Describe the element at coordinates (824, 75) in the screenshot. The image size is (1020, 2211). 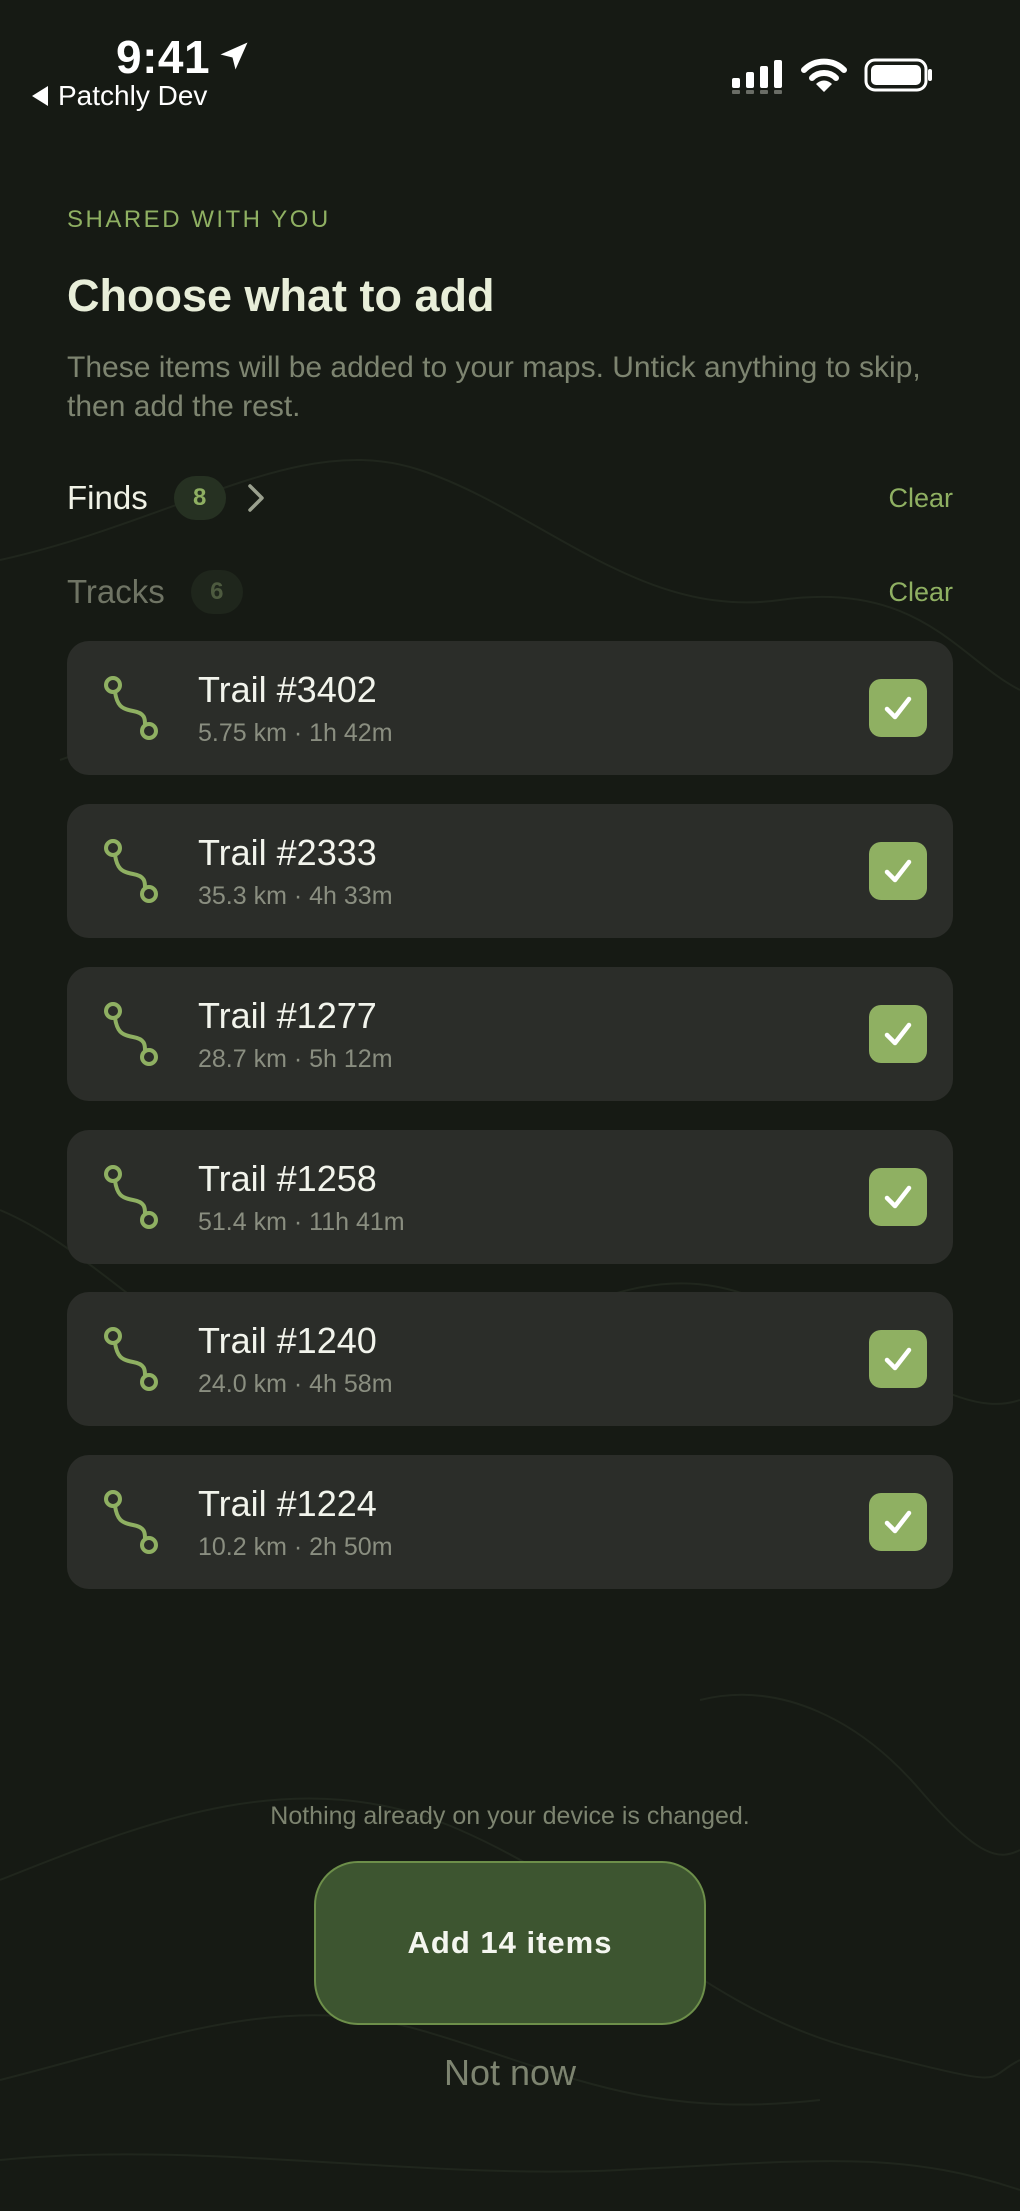
I see `wifi-icon` at that location.